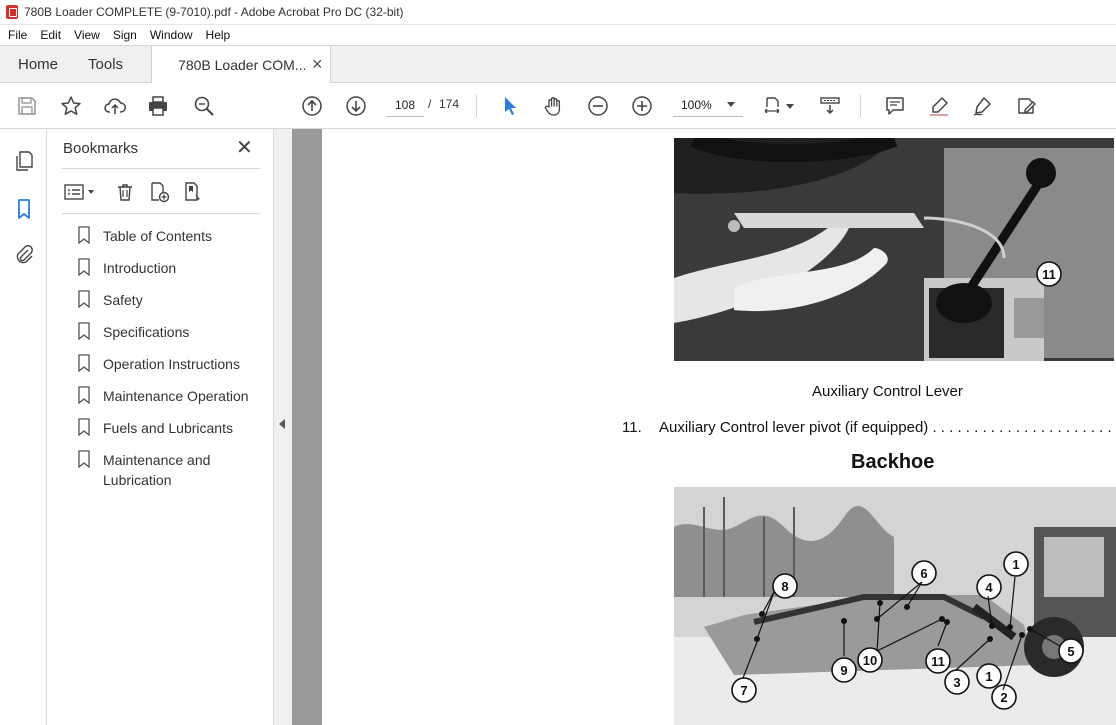  What do you see at coordinates (87, 35) in the screenshot?
I see `menu-view: View` at bounding box center [87, 35].